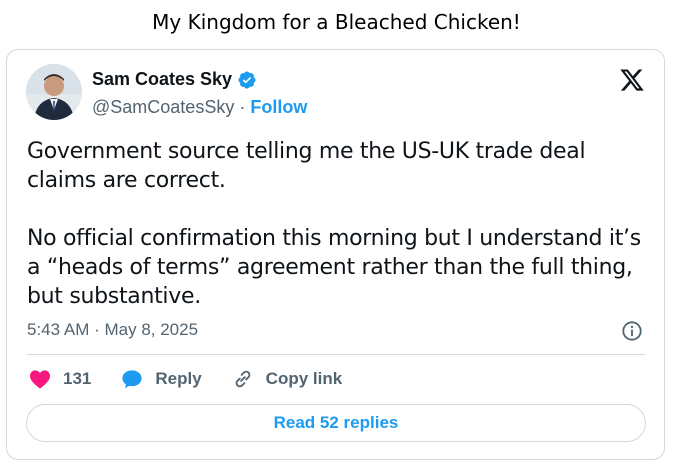  I want to click on like-count: 131, so click(77, 378).